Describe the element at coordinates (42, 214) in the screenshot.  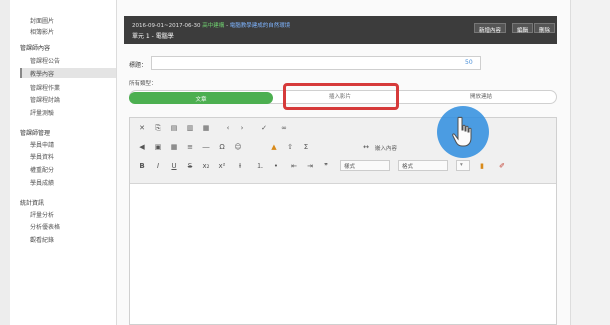
I see `sidebar-item: 評量分析` at that location.